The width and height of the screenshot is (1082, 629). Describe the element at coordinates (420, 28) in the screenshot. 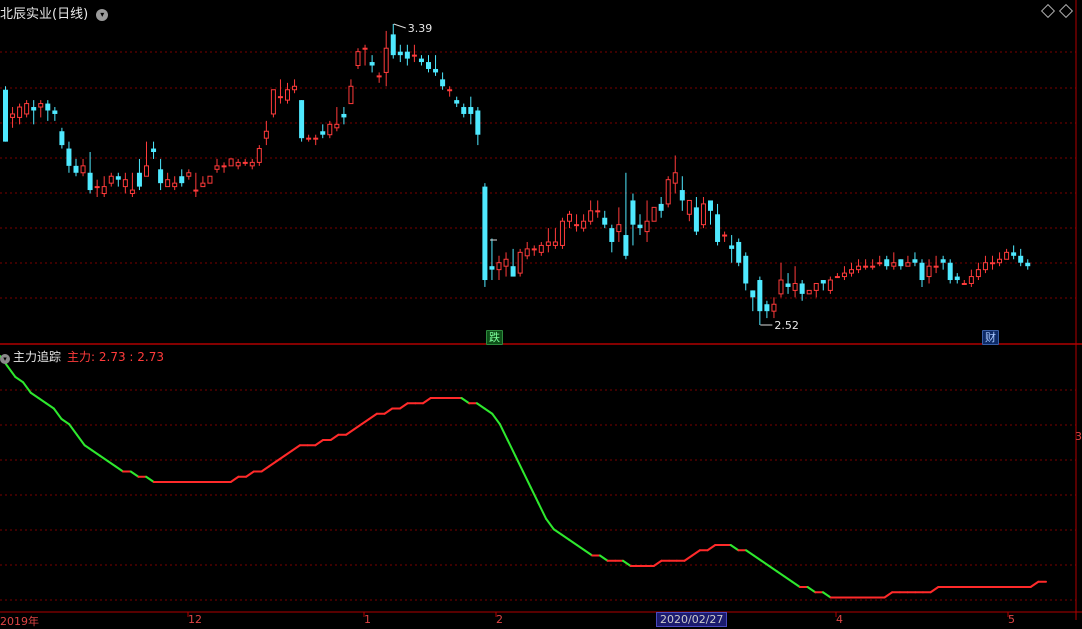

I see `high-price-label: 3.39` at that location.